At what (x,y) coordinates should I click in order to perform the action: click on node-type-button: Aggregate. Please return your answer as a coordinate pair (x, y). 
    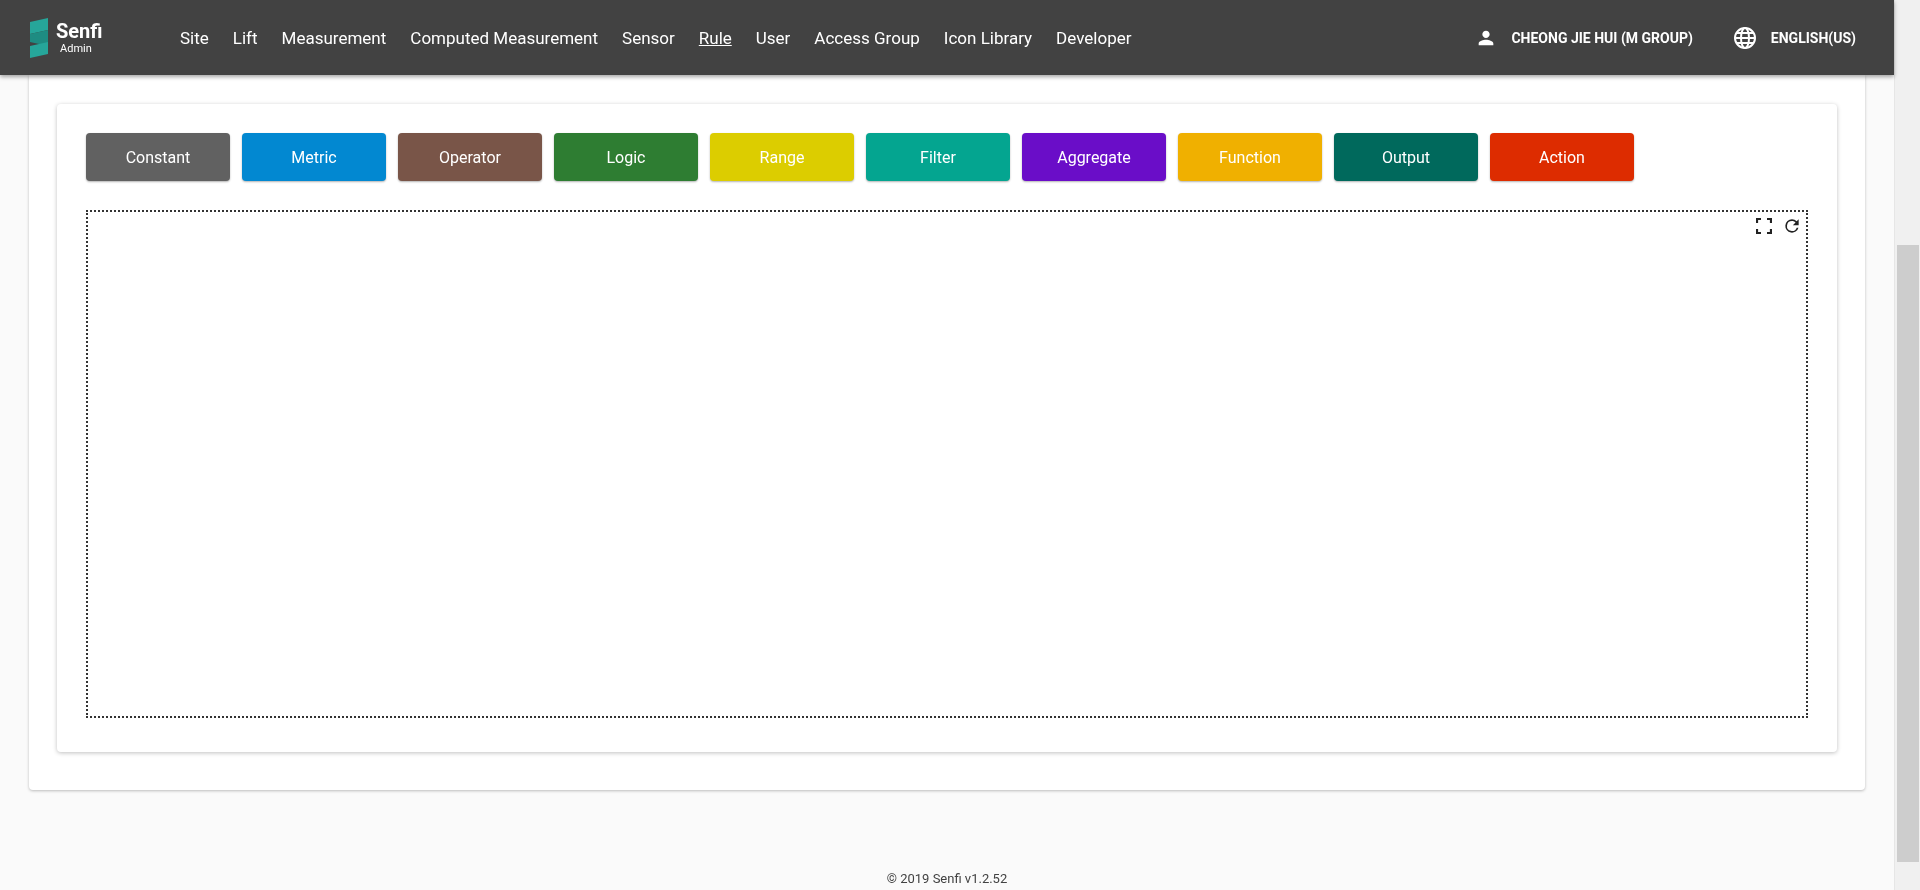
    Looking at the image, I should click on (1094, 157).